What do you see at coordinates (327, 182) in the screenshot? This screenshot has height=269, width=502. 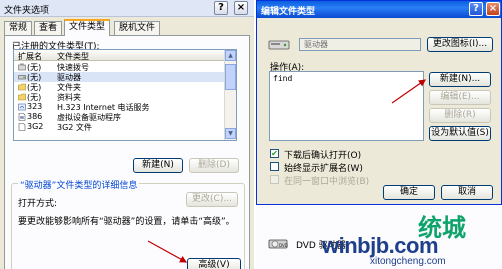 I see `browse-same-window-label: 在同一窗口中浏览(B)` at bounding box center [327, 182].